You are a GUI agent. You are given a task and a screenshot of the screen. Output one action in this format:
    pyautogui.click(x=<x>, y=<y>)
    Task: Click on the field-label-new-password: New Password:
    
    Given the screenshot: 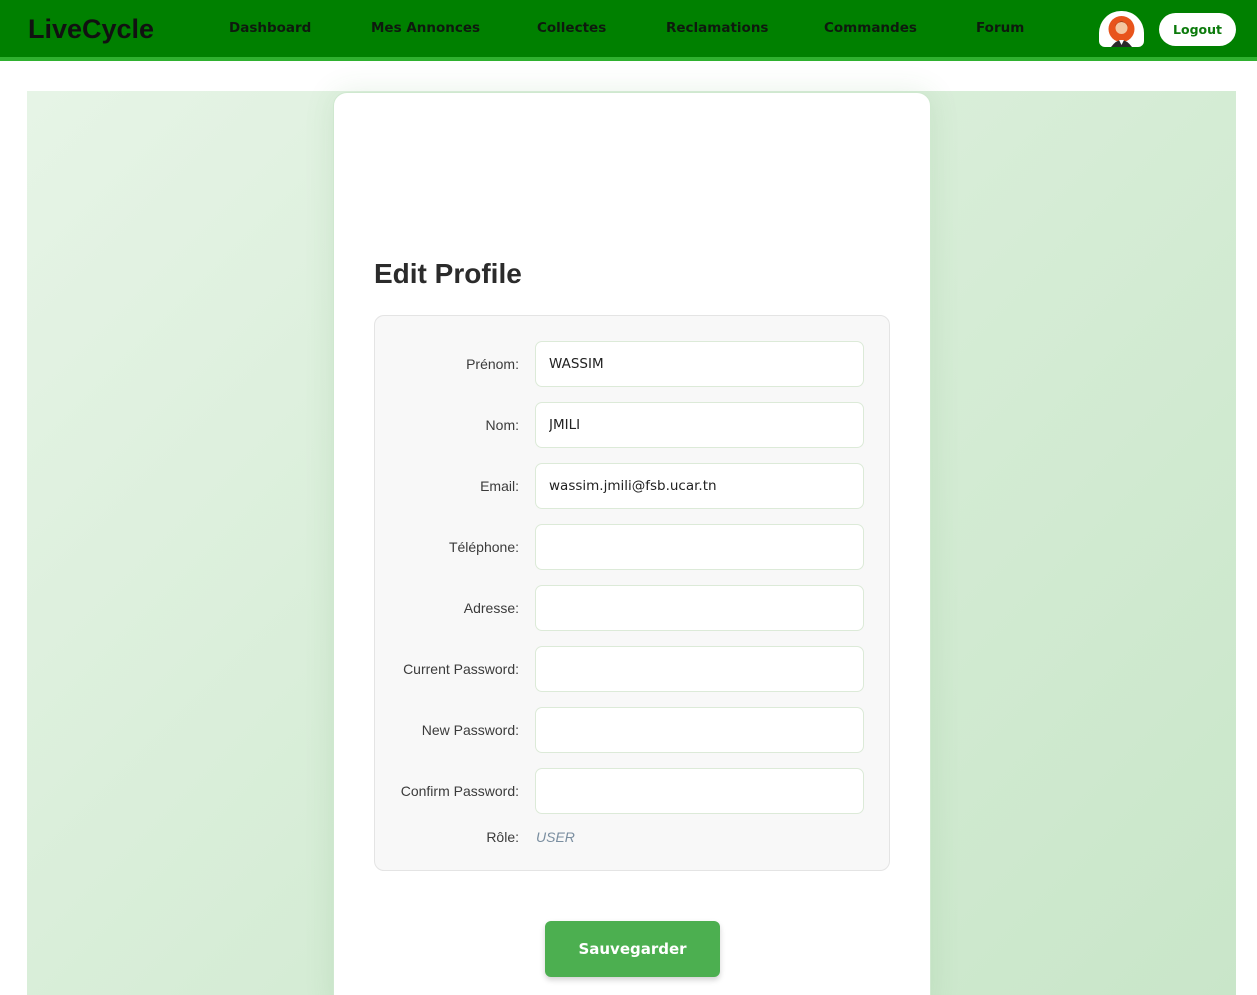 What is the action you would take?
    pyautogui.click(x=470, y=730)
    